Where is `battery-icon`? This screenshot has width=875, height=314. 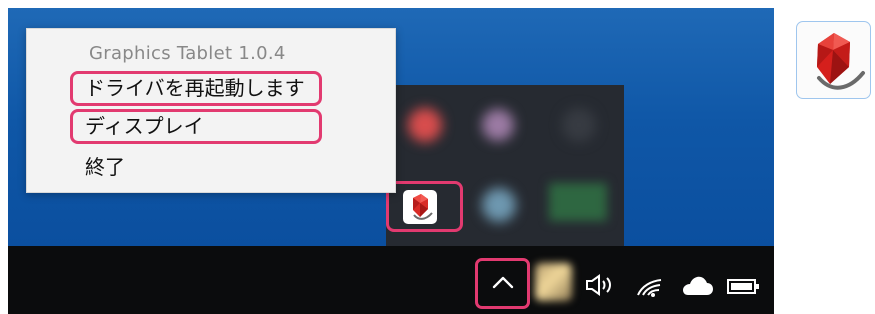 battery-icon is located at coordinates (743, 286).